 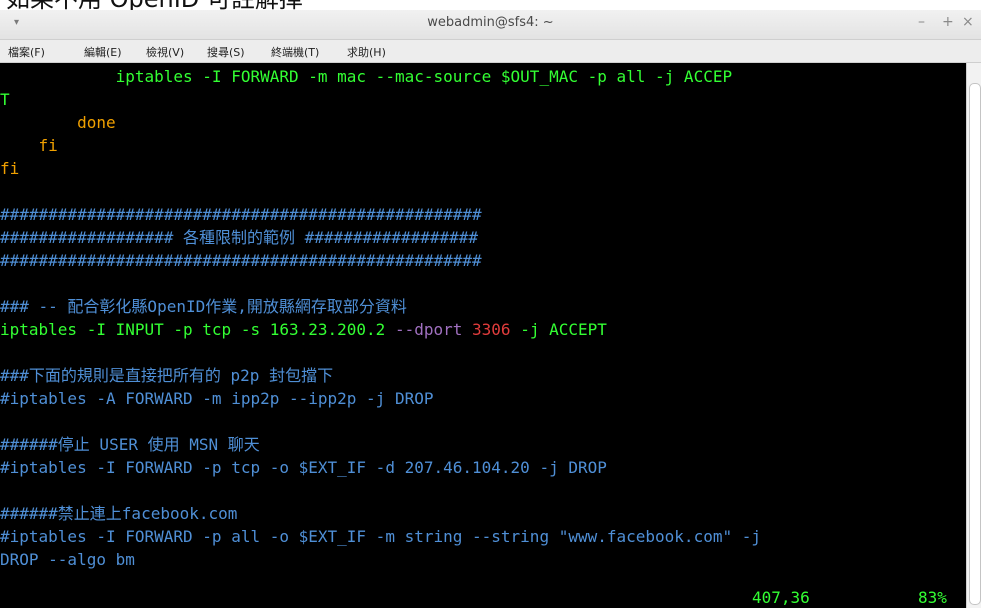 What do you see at coordinates (167, 375) in the screenshot?
I see `comment-line: ###下面的規則是直接把所有的 p2p 封包擋下` at bounding box center [167, 375].